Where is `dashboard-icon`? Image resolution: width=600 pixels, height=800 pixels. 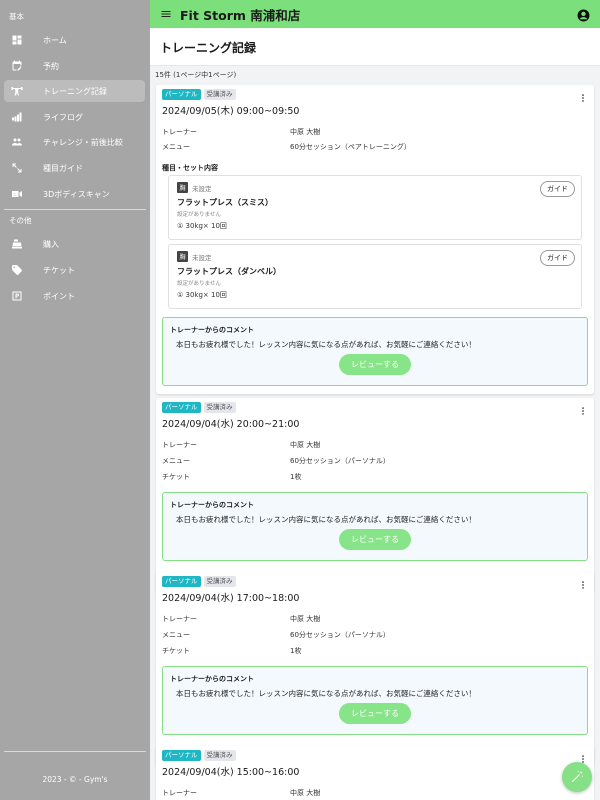 dashboard-icon is located at coordinates (17, 40).